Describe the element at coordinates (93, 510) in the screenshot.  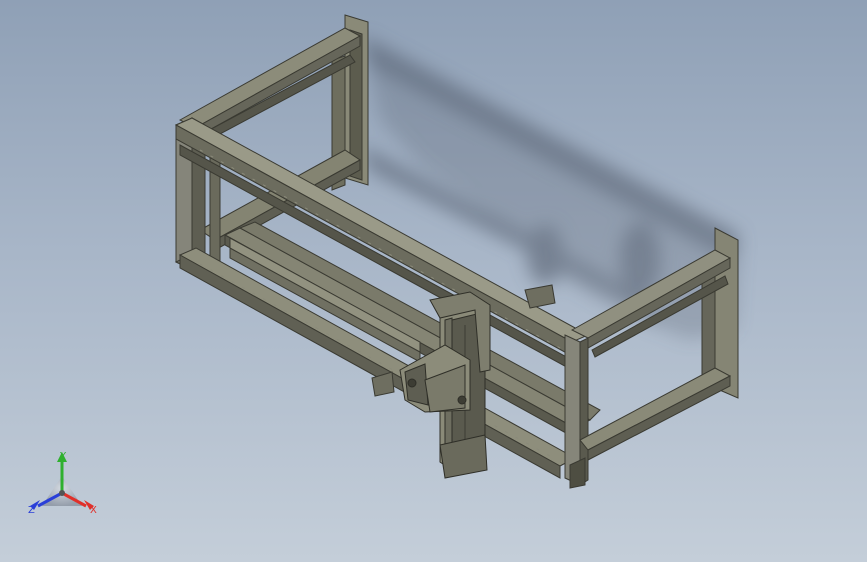
I see `x-axis-label: X` at that location.